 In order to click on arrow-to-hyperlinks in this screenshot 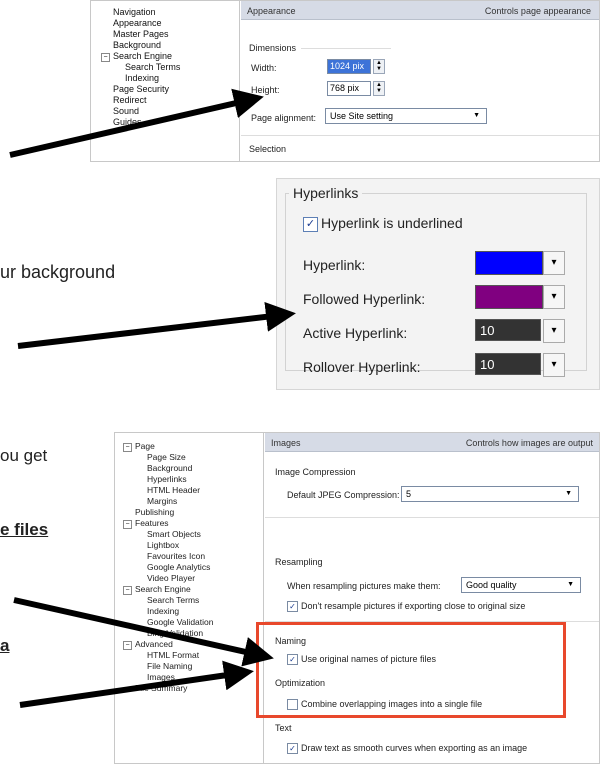, I will do `click(156, 325)`.